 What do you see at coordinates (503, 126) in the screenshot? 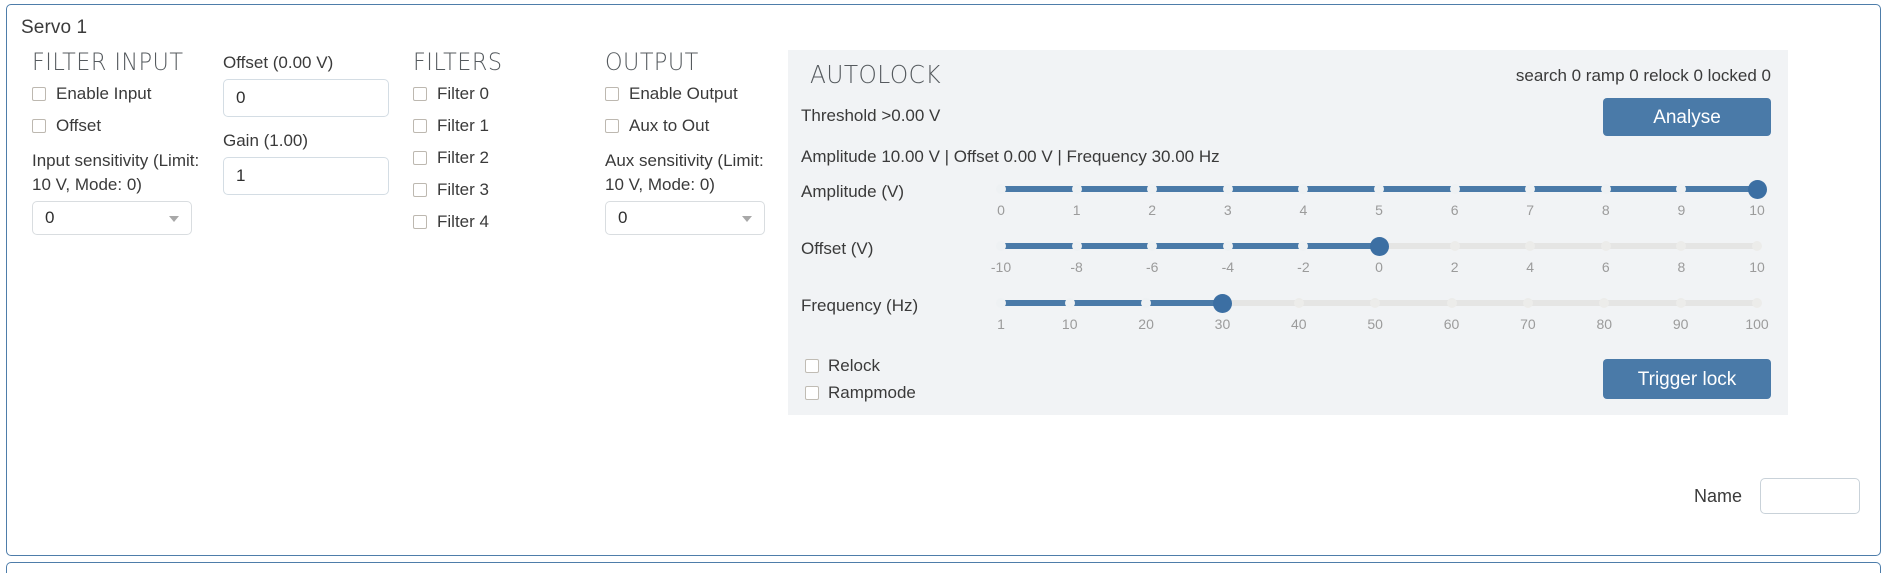
I see `filter-1-checkbox-row: Filter 1` at bounding box center [503, 126].